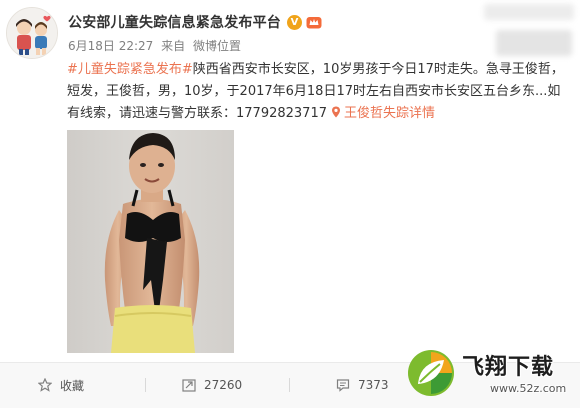 The height and width of the screenshot is (408, 580). I want to click on site-watermark: 飞翔下载 www.52z.com, so click(492, 375).